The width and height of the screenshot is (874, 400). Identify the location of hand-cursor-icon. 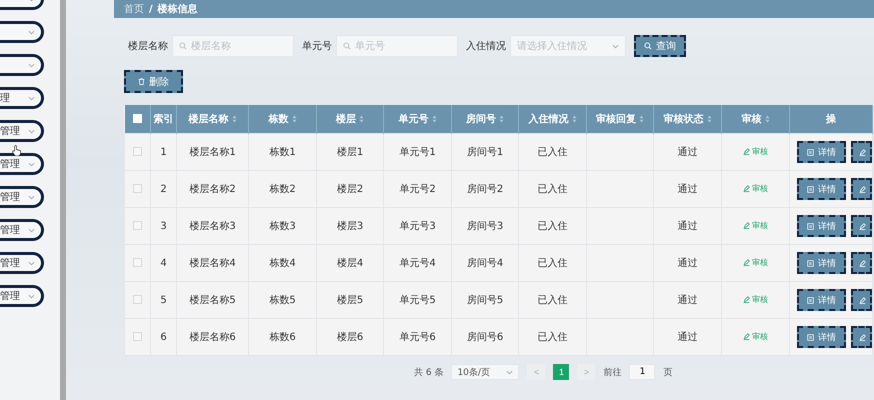
(16, 150).